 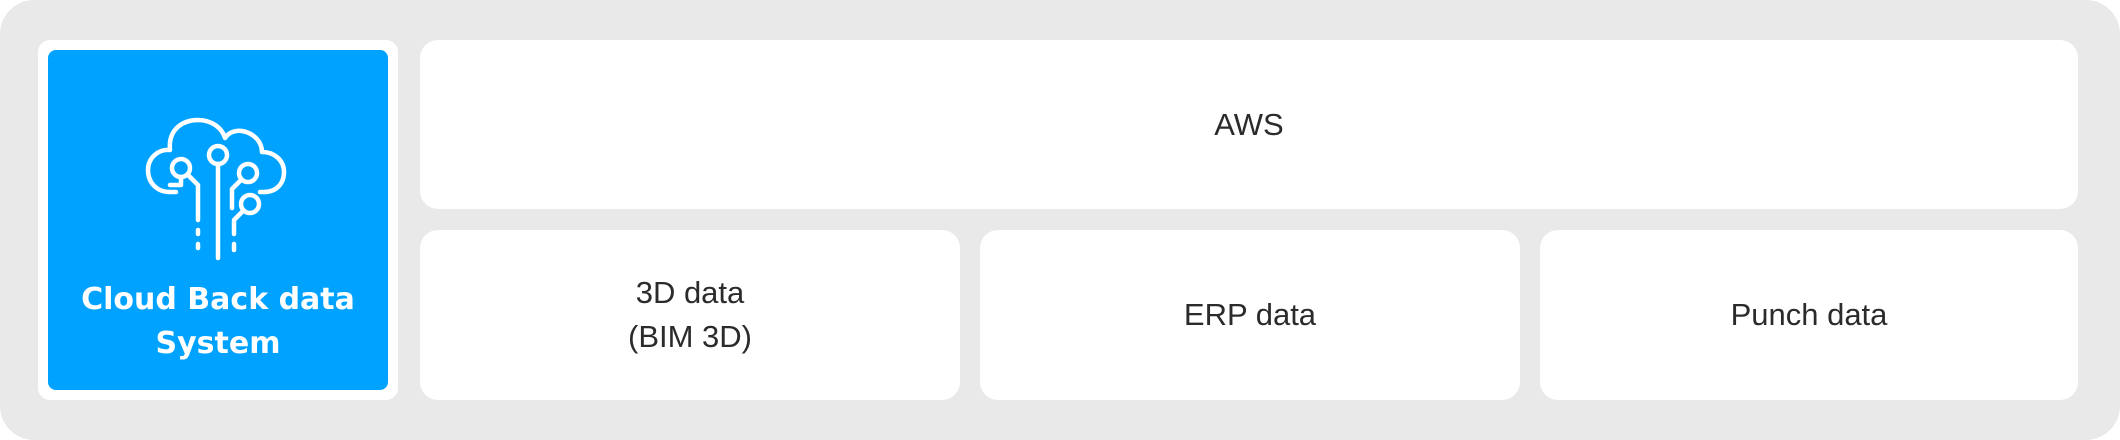 What do you see at coordinates (218, 299) in the screenshot?
I see `system-card-label-line1: Cloud Back data` at bounding box center [218, 299].